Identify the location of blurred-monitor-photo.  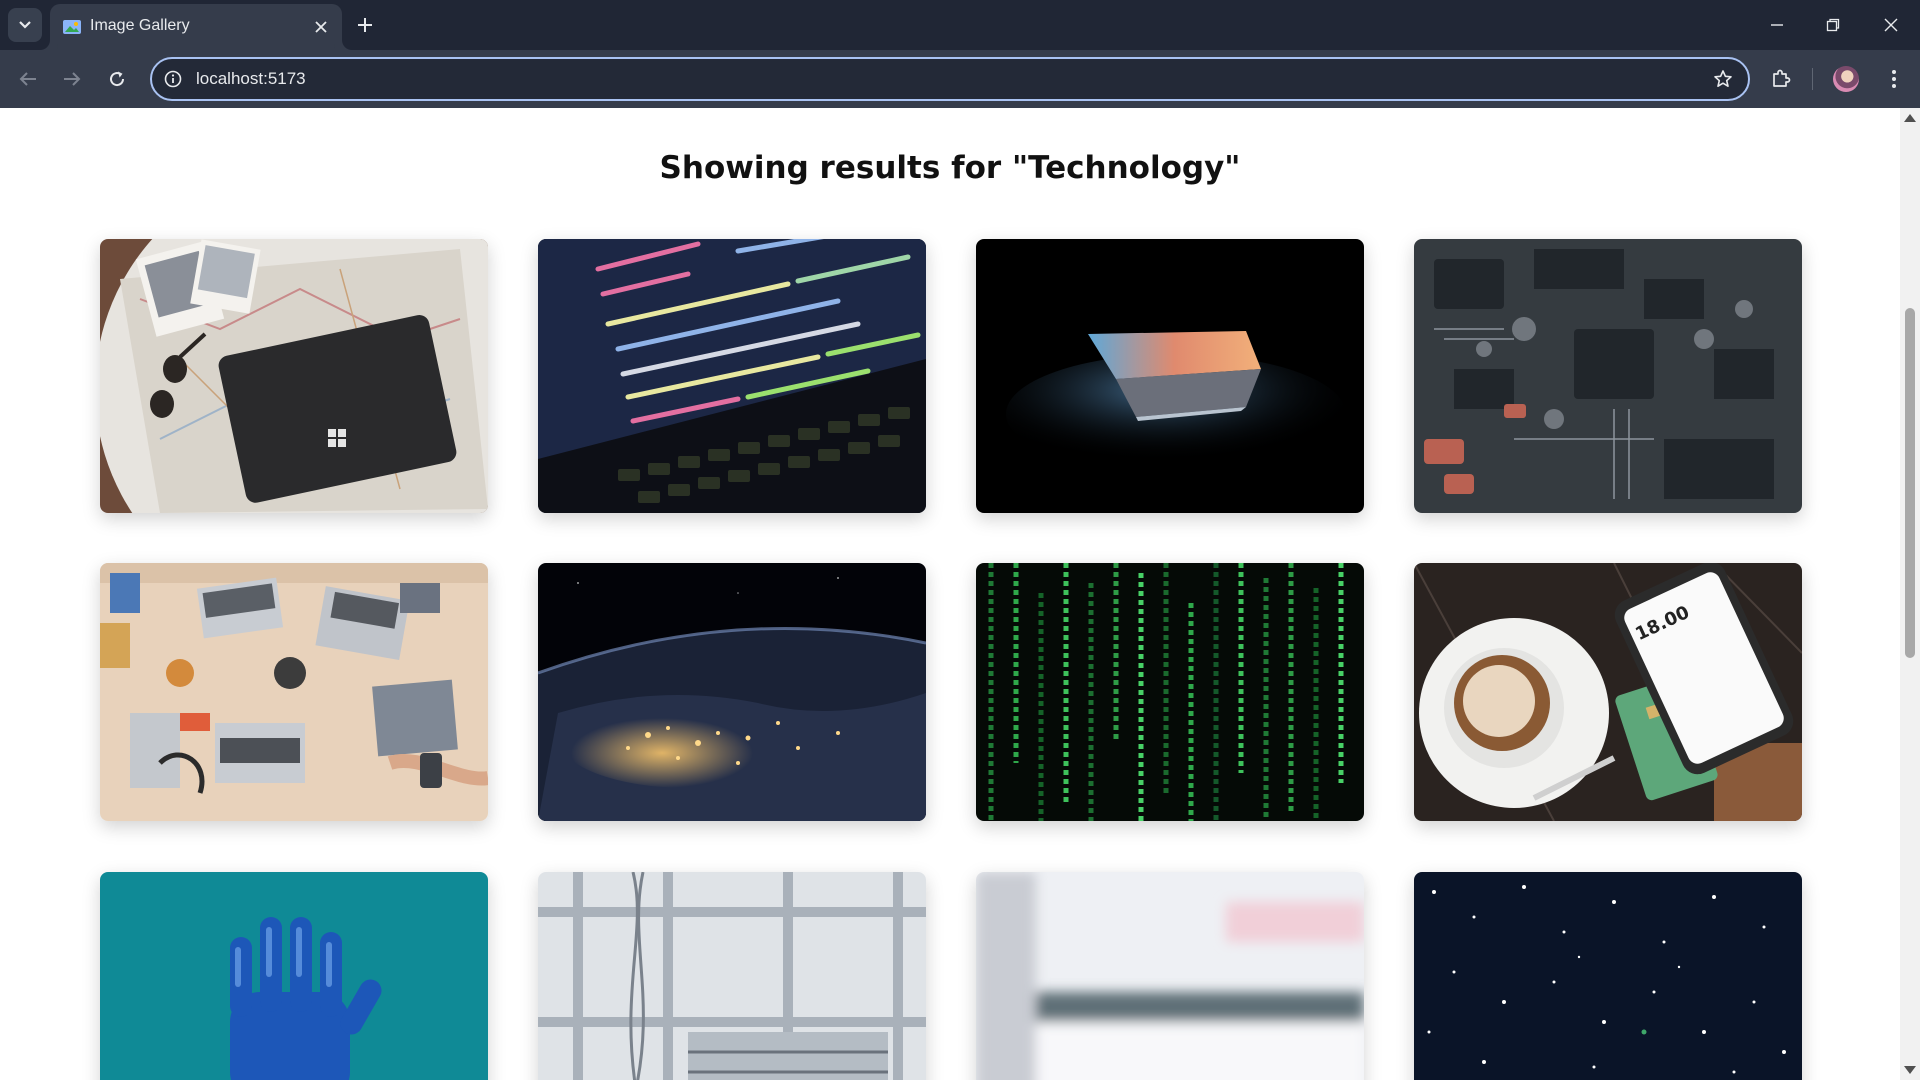
(1170, 976).